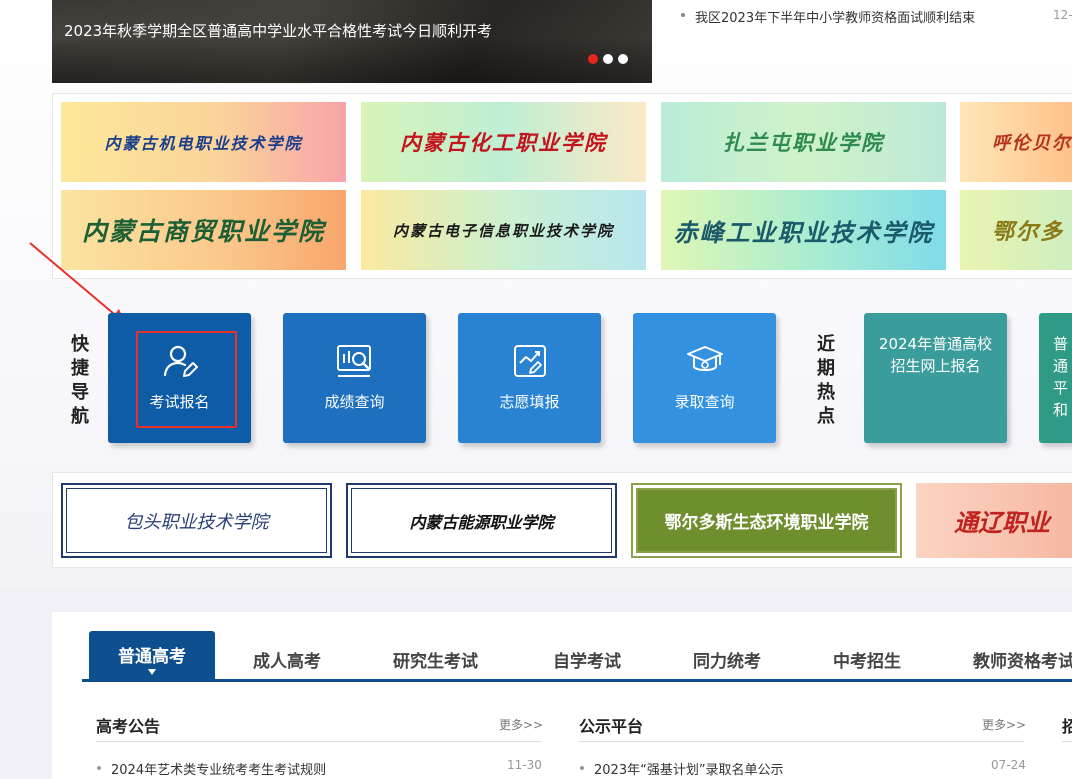 The height and width of the screenshot is (779, 1072). I want to click on college-banner-8: 鄂尔多, so click(1016, 230).